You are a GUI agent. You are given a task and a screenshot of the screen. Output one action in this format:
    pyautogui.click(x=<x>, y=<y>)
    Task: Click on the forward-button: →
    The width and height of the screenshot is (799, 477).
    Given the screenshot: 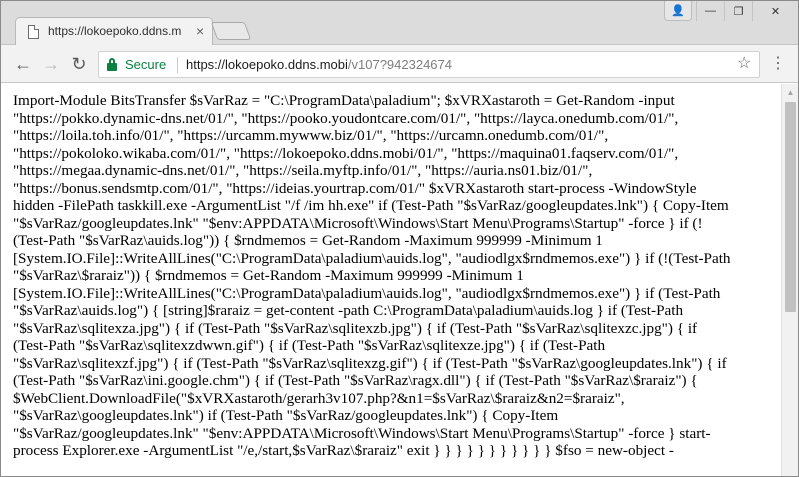 What is the action you would take?
    pyautogui.click(x=51, y=64)
    